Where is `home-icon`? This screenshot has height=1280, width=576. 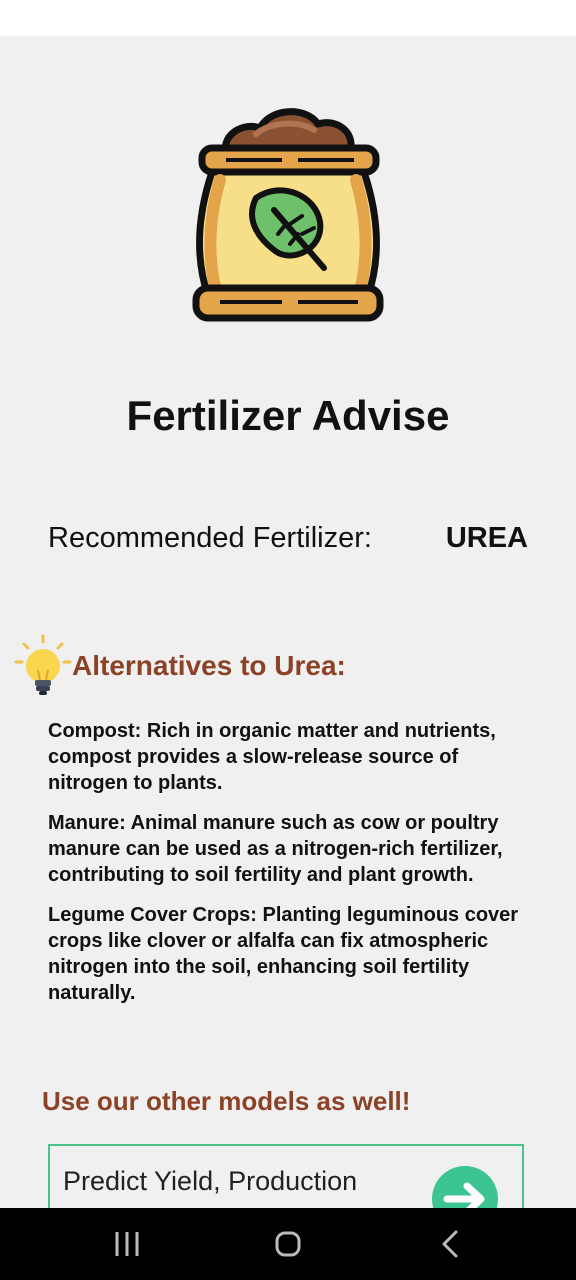 home-icon is located at coordinates (288, 1244).